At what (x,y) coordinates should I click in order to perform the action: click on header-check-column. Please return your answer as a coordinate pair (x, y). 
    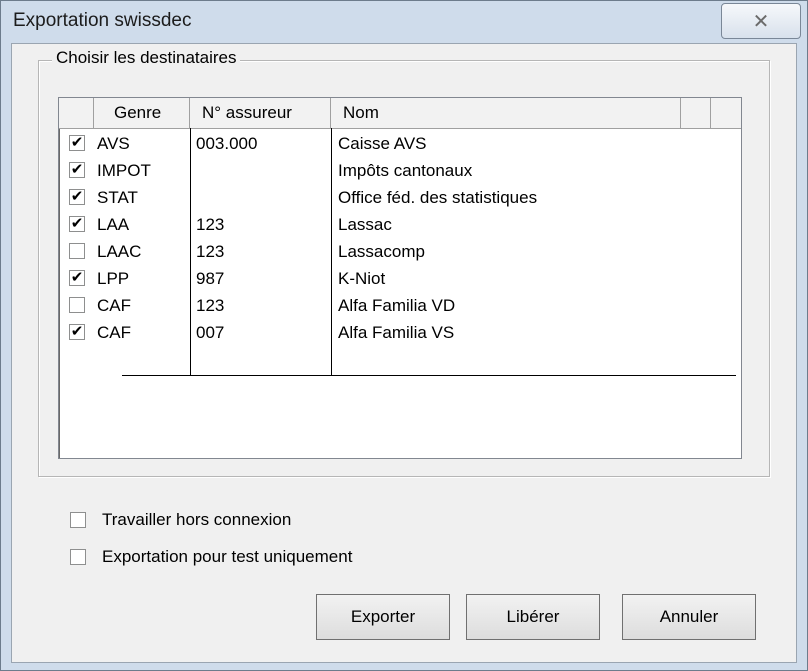
    Looking at the image, I should click on (76, 113).